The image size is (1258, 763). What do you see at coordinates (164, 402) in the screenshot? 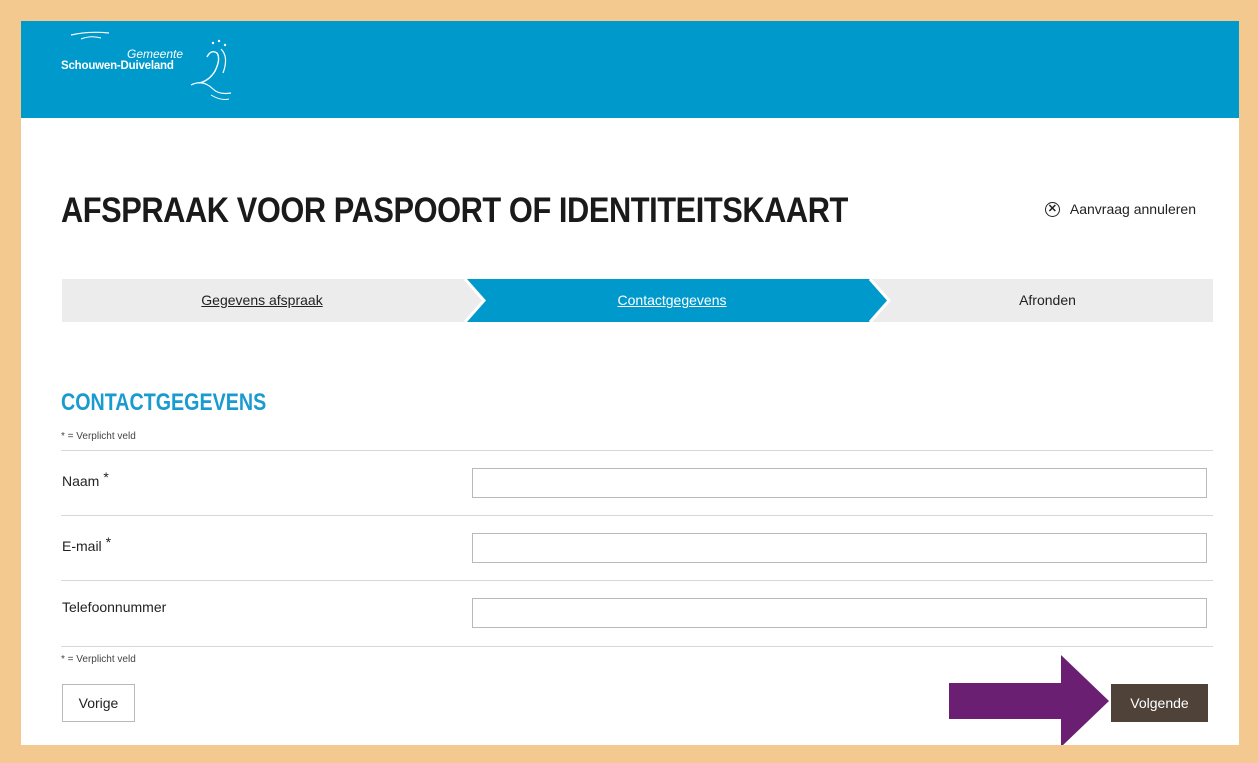
I see `section-title: CONTACTGEGEVENS` at bounding box center [164, 402].